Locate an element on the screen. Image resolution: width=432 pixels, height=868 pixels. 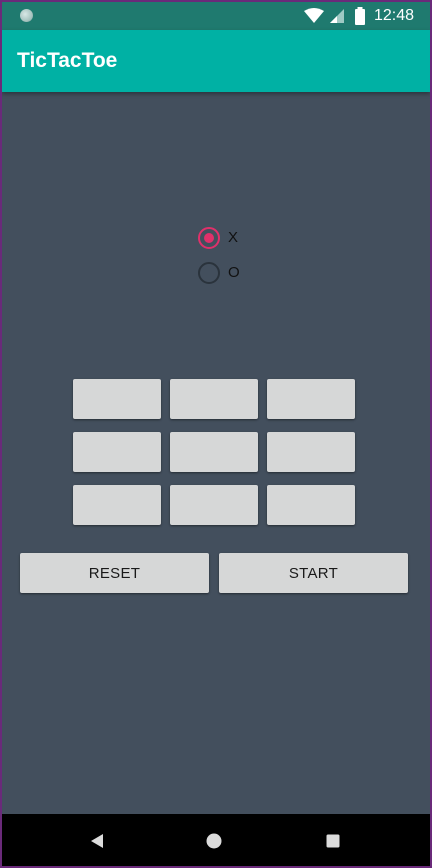
radio-label-x: X is located at coordinates (233, 238).